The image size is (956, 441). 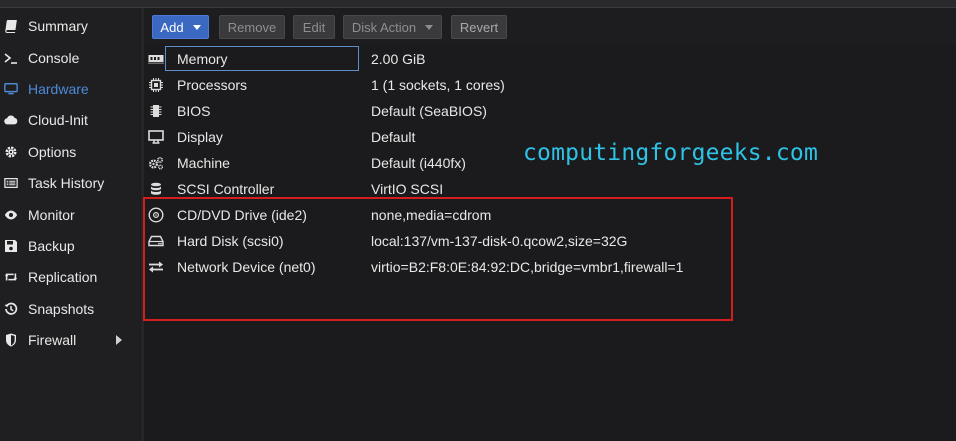 What do you see at coordinates (398, 59) in the screenshot?
I see `hardware-value: 2.00 GiB` at bounding box center [398, 59].